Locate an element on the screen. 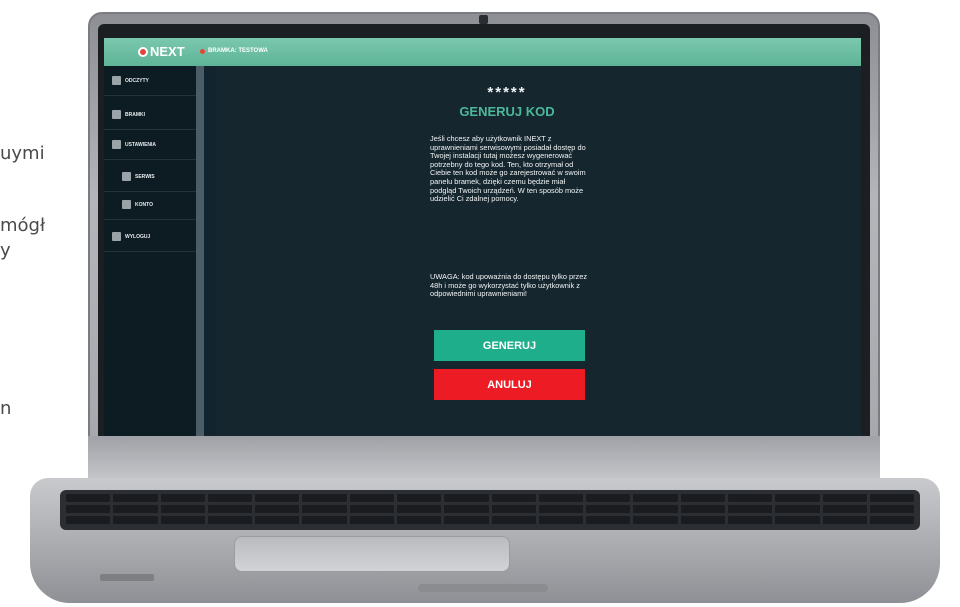 This screenshot has width=960, height=607. top-bar: NEXT BRAMKA: TESTOWA is located at coordinates (482, 52).